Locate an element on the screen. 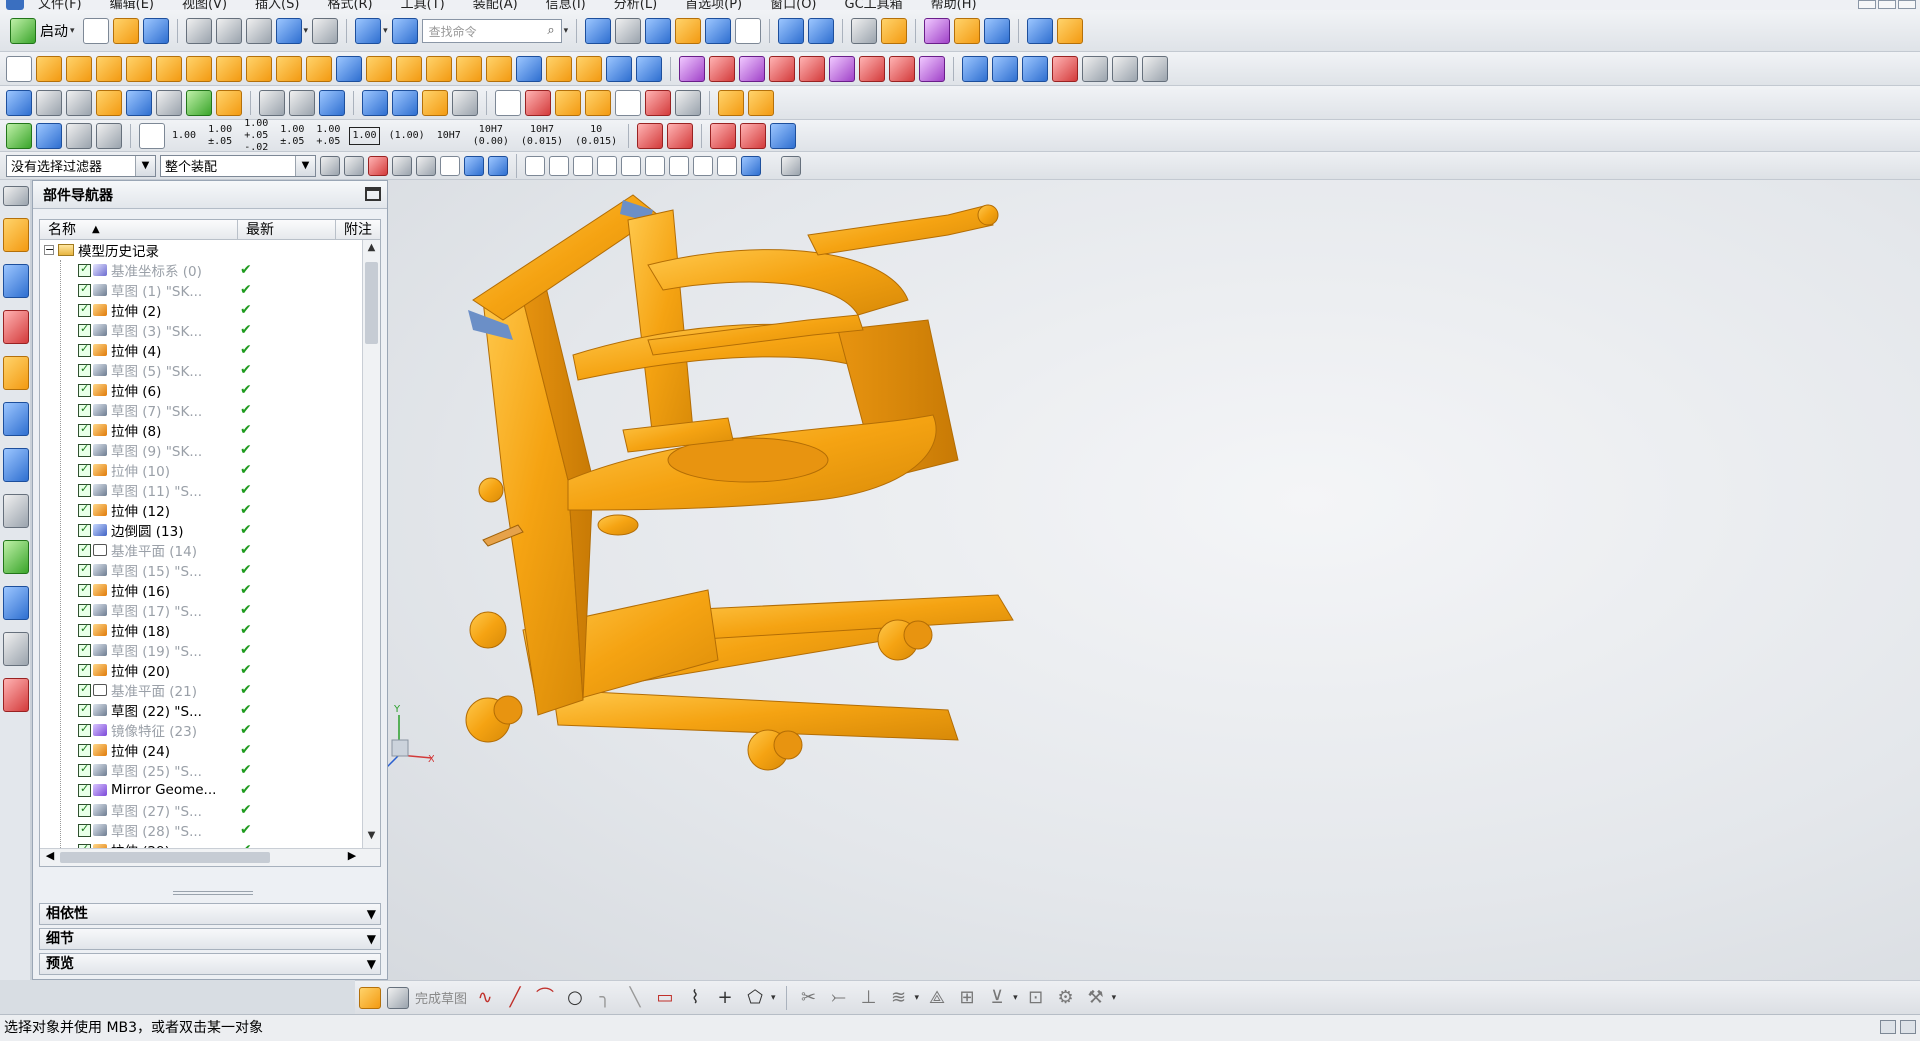 The height and width of the screenshot is (1041, 1920). mirror-icon is located at coordinates (619, 68).